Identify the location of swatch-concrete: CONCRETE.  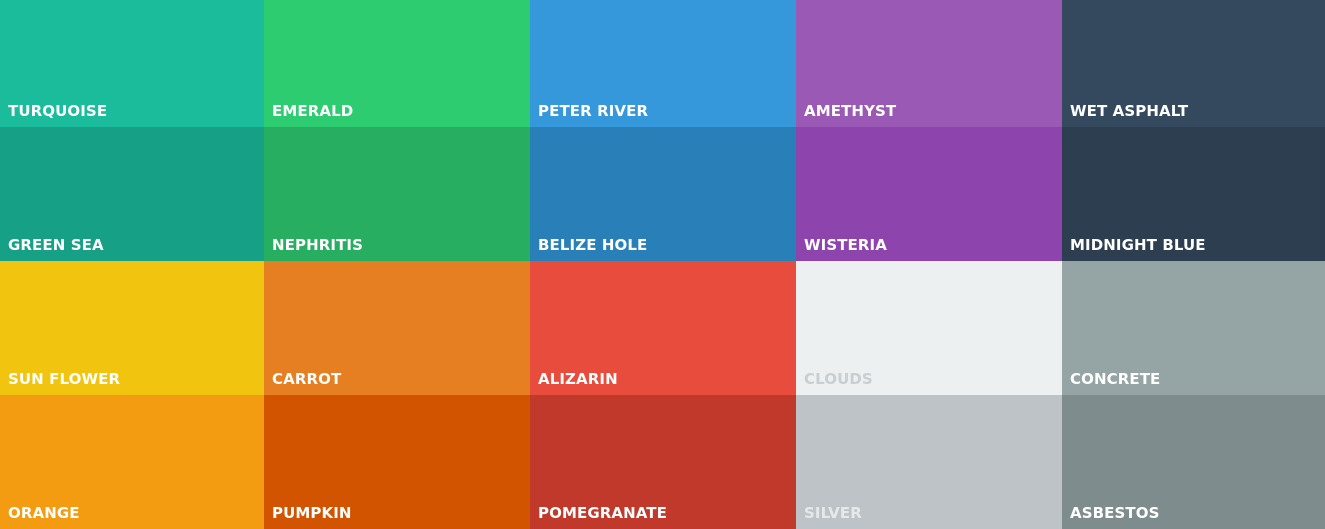
(1193, 328).